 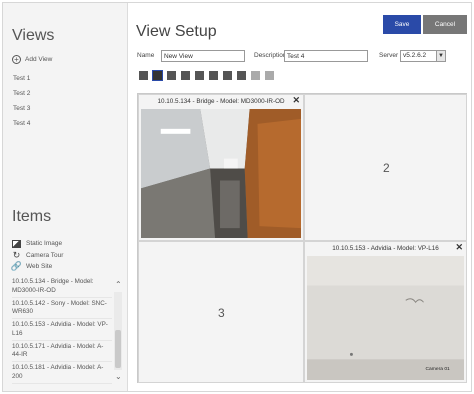 I want to click on layout-1-plus-7-icon, so click(x=213, y=75).